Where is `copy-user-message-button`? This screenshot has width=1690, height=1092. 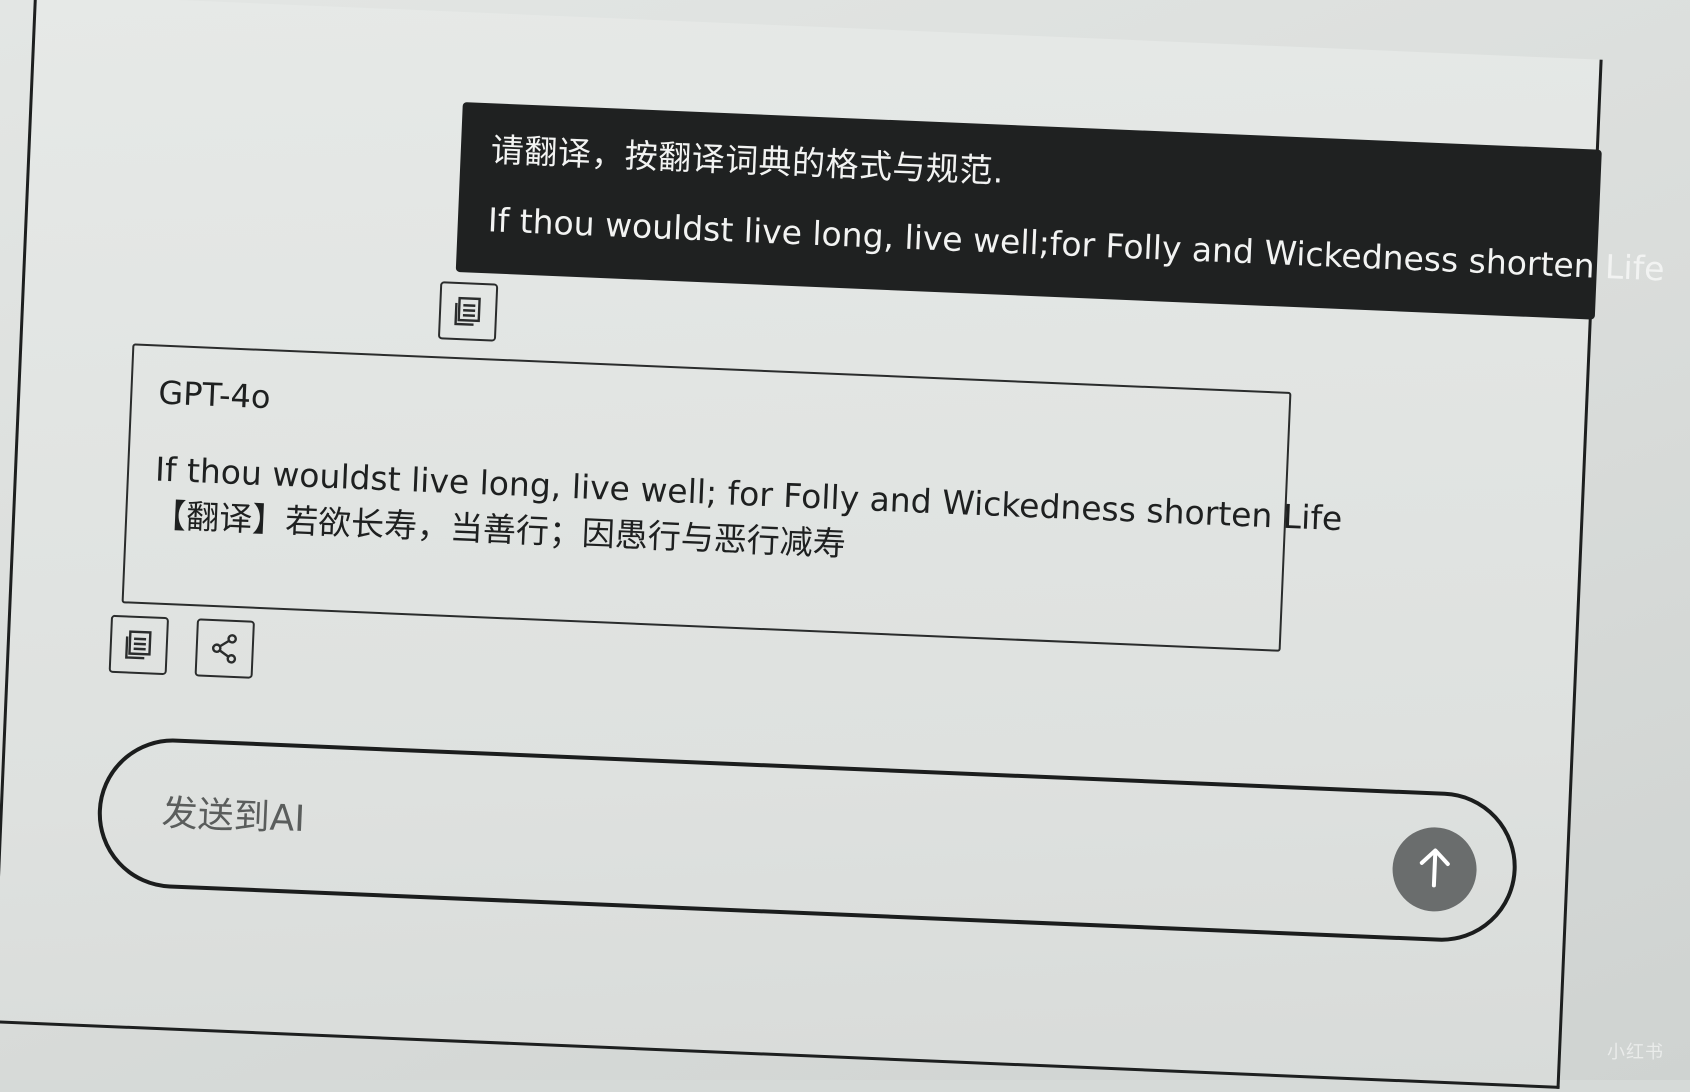
copy-user-message-button is located at coordinates (468, 311).